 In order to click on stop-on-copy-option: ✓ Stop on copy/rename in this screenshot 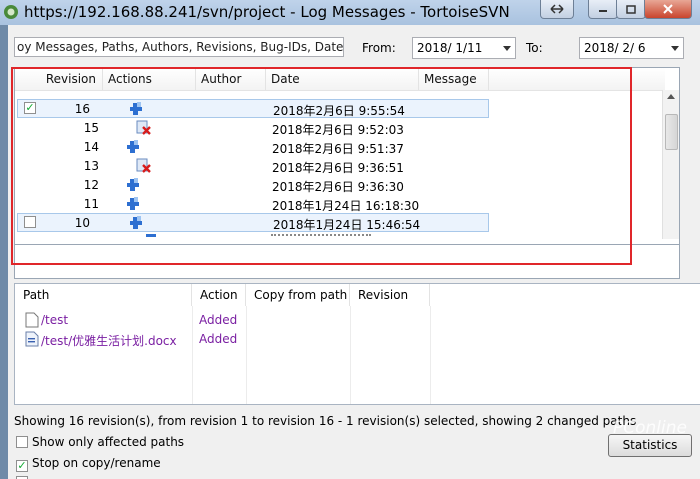, I will do `click(88, 464)`.